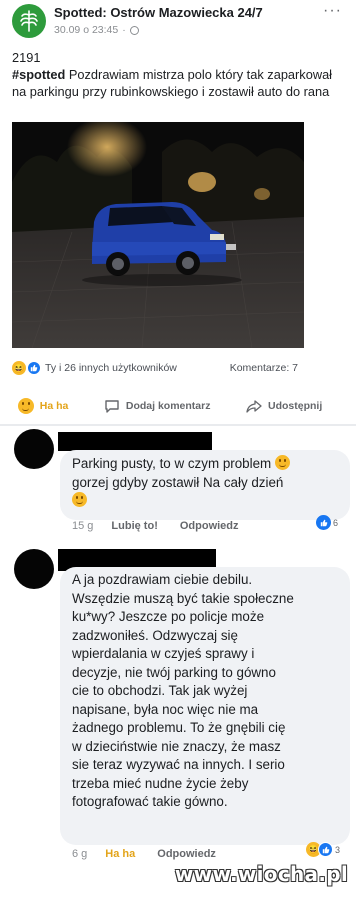 The height and width of the screenshot is (900, 356). I want to click on add-comment-label: Dodaj komentarz, so click(168, 406).